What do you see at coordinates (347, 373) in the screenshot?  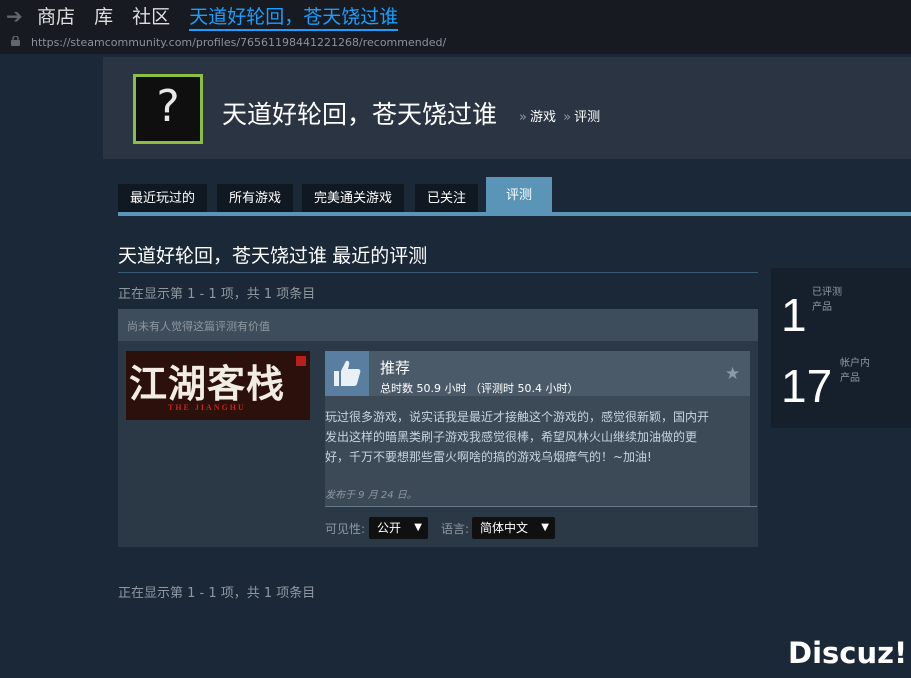 I see `thumbs-up-icon` at bounding box center [347, 373].